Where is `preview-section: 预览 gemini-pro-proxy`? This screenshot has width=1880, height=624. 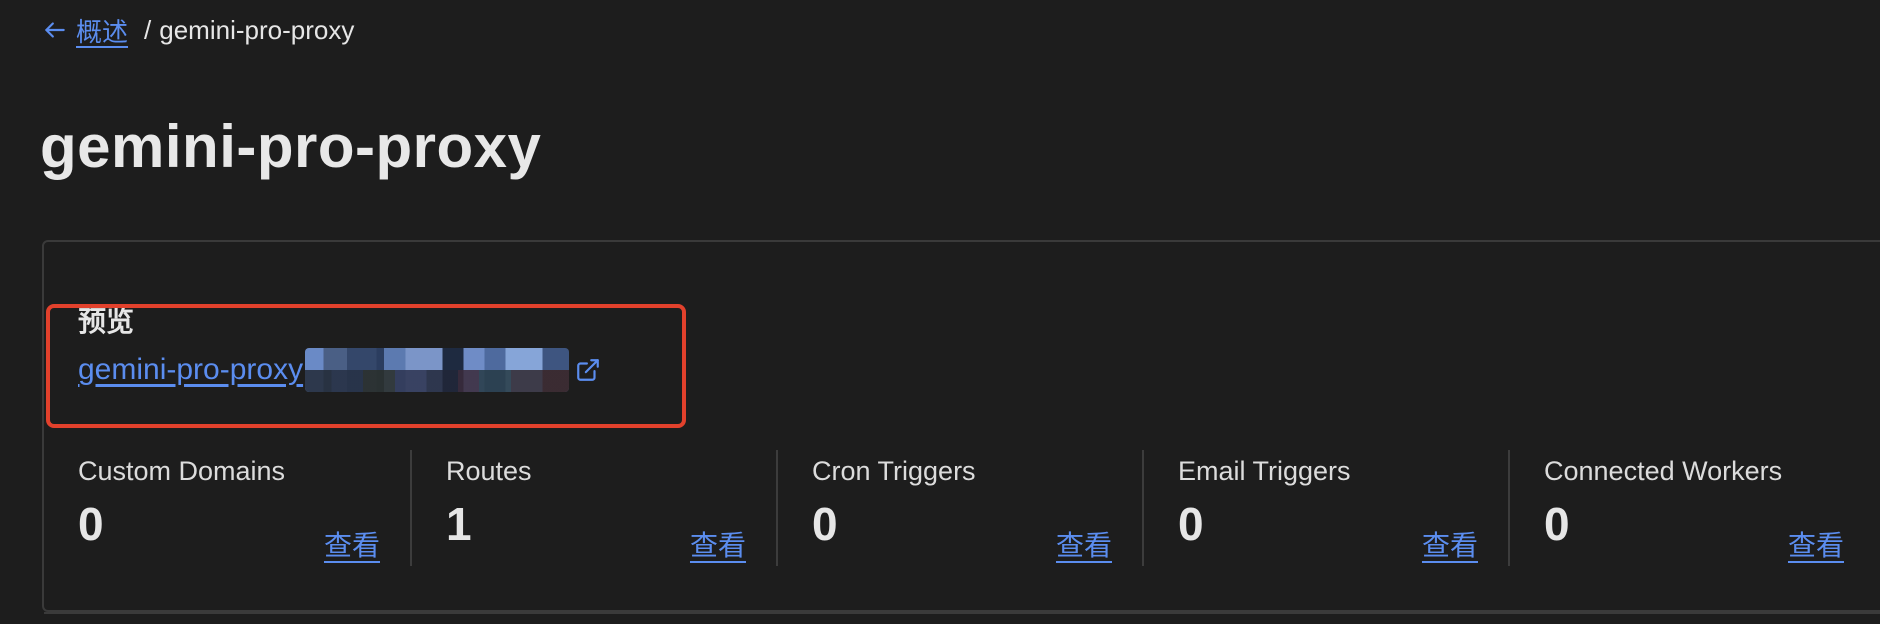
preview-section: 预览 gemini-pro-proxy is located at coordinates (339, 346).